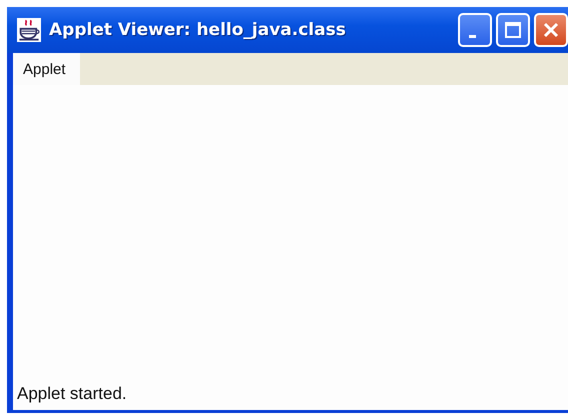  Describe the element at coordinates (475, 30) in the screenshot. I see `minimize-button` at that location.